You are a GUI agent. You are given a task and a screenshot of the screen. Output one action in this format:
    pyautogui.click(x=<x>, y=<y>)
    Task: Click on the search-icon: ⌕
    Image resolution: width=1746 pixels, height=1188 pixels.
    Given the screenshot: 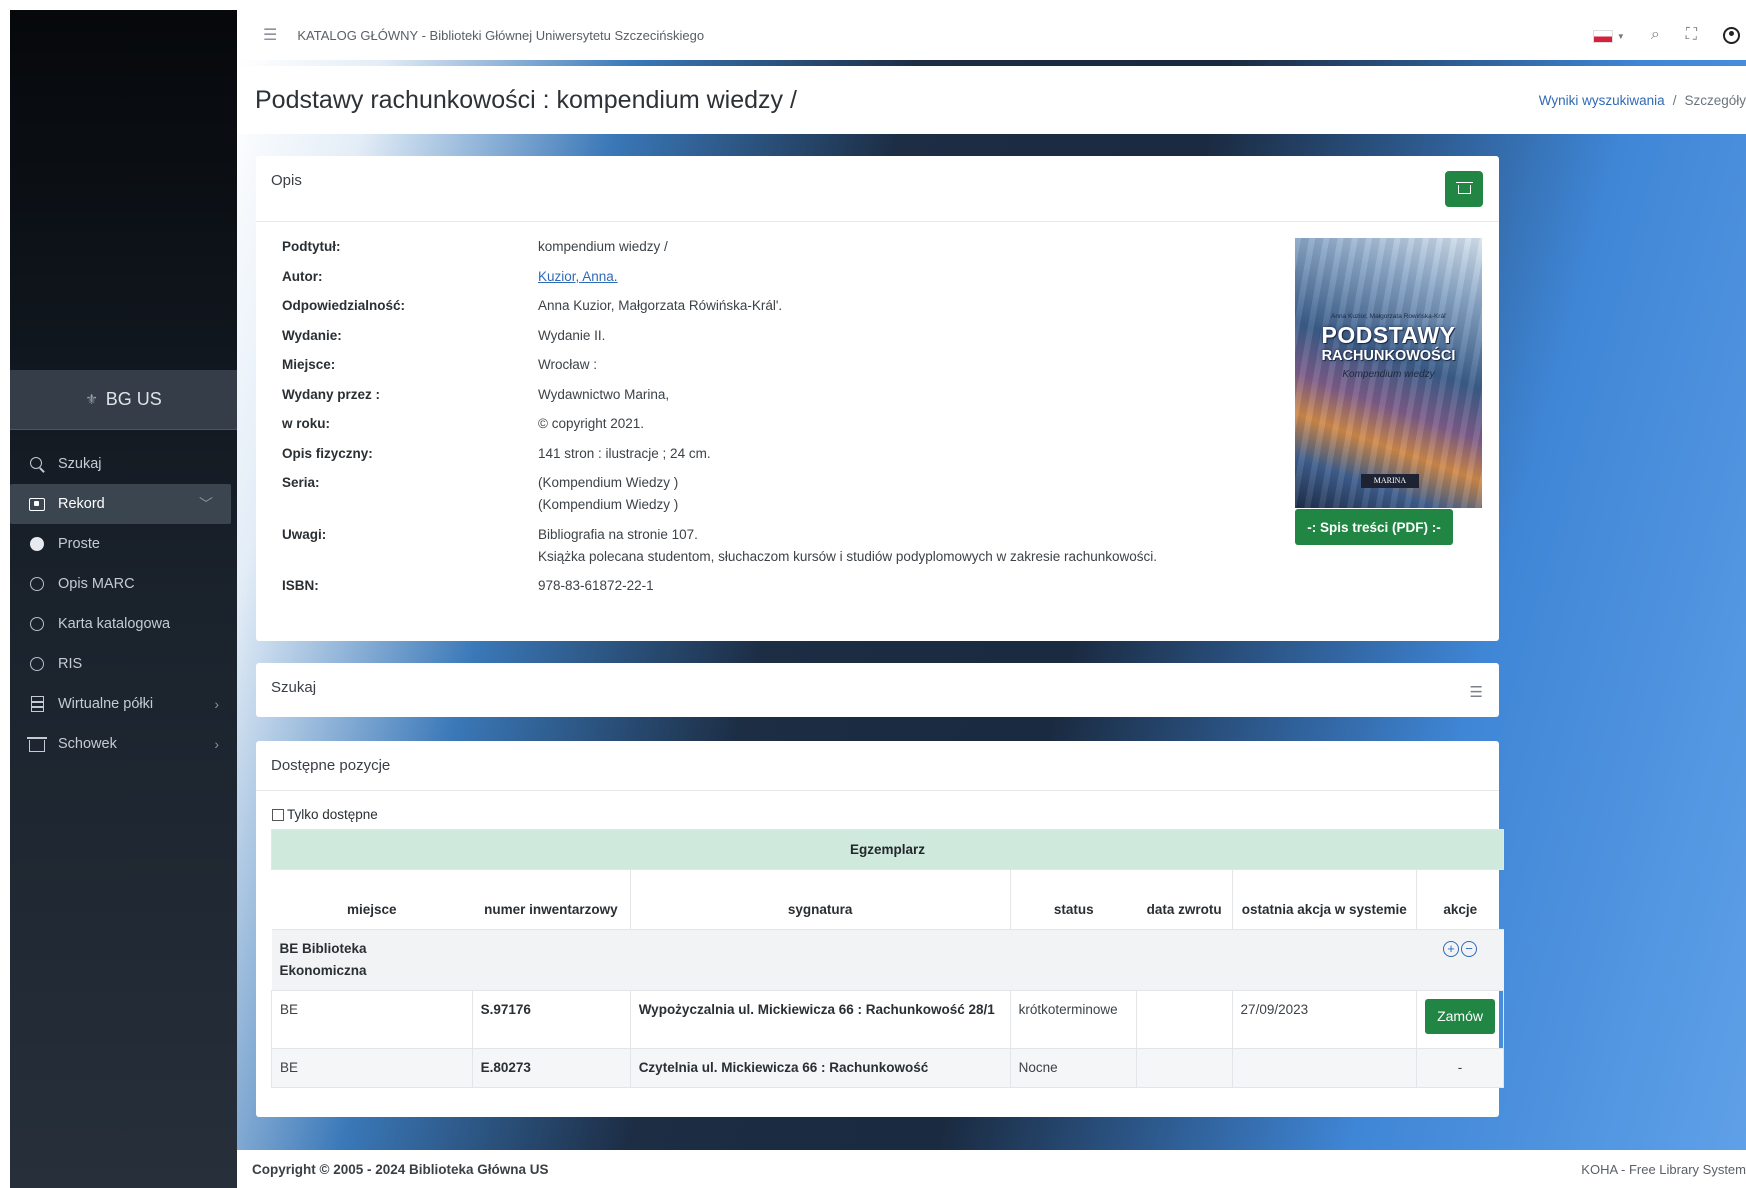 What is the action you would take?
    pyautogui.click(x=1655, y=35)
    